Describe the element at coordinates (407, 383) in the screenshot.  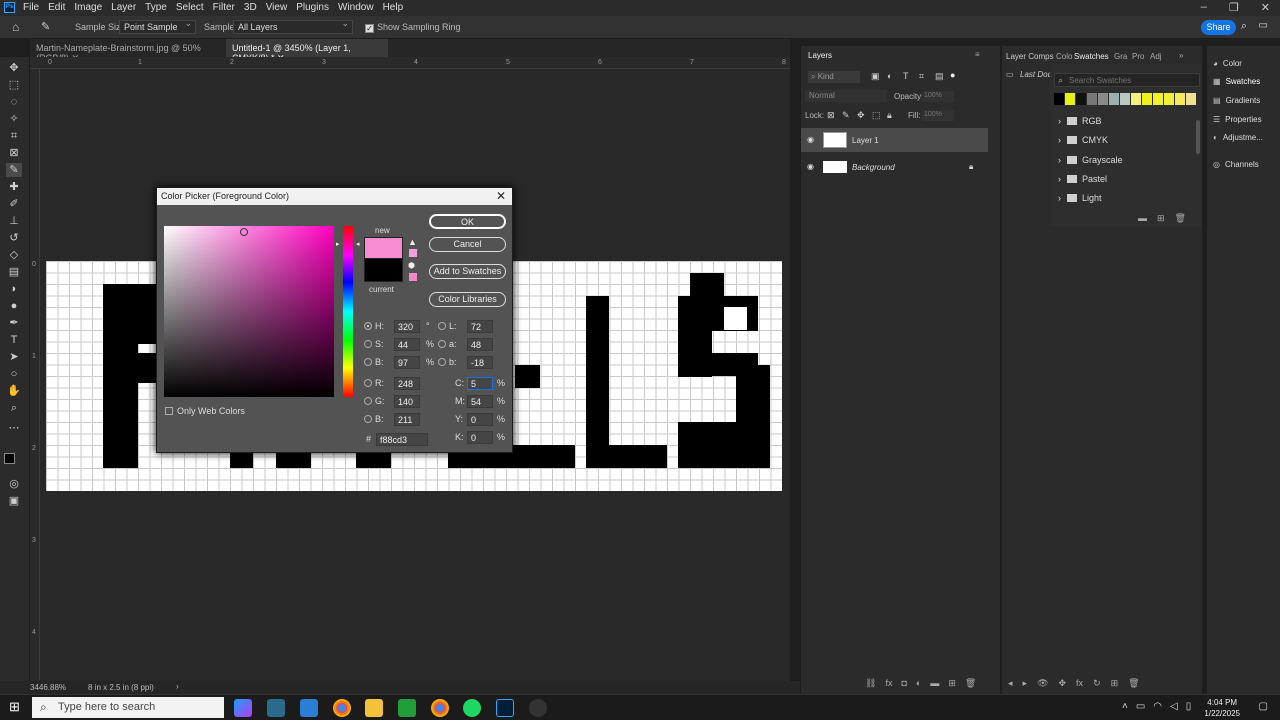
I see `red-input: 248` at that location.